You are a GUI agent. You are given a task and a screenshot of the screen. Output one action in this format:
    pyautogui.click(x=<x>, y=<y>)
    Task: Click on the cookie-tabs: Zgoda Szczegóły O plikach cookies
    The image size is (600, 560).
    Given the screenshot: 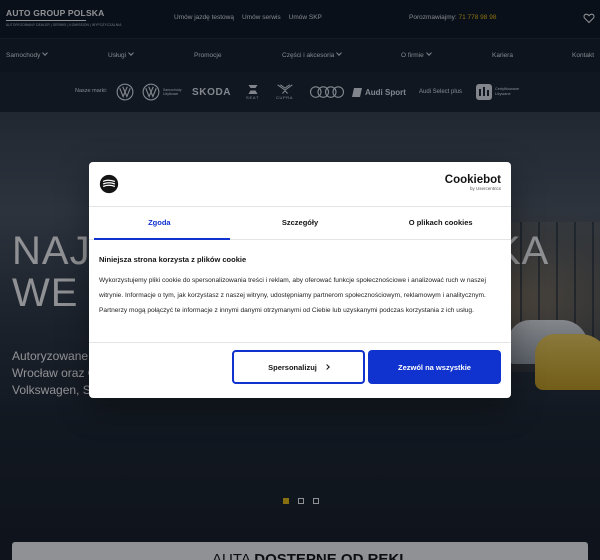 What is the action you would take?
    pyautogui.click(x=300, y=223)
    